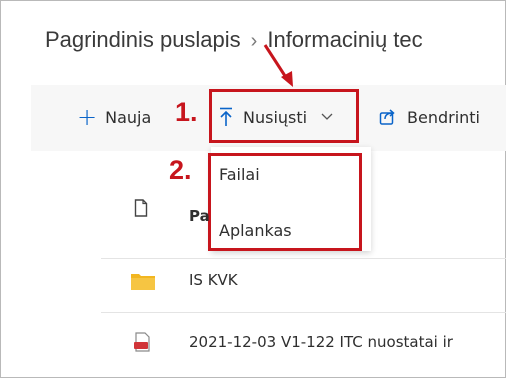 The width and height of the screenshot is (506, 378). What do you see at coordinates (143, 342) in the screenshot?
I see `pdf-file-icon` at bounding box center [143, 342].